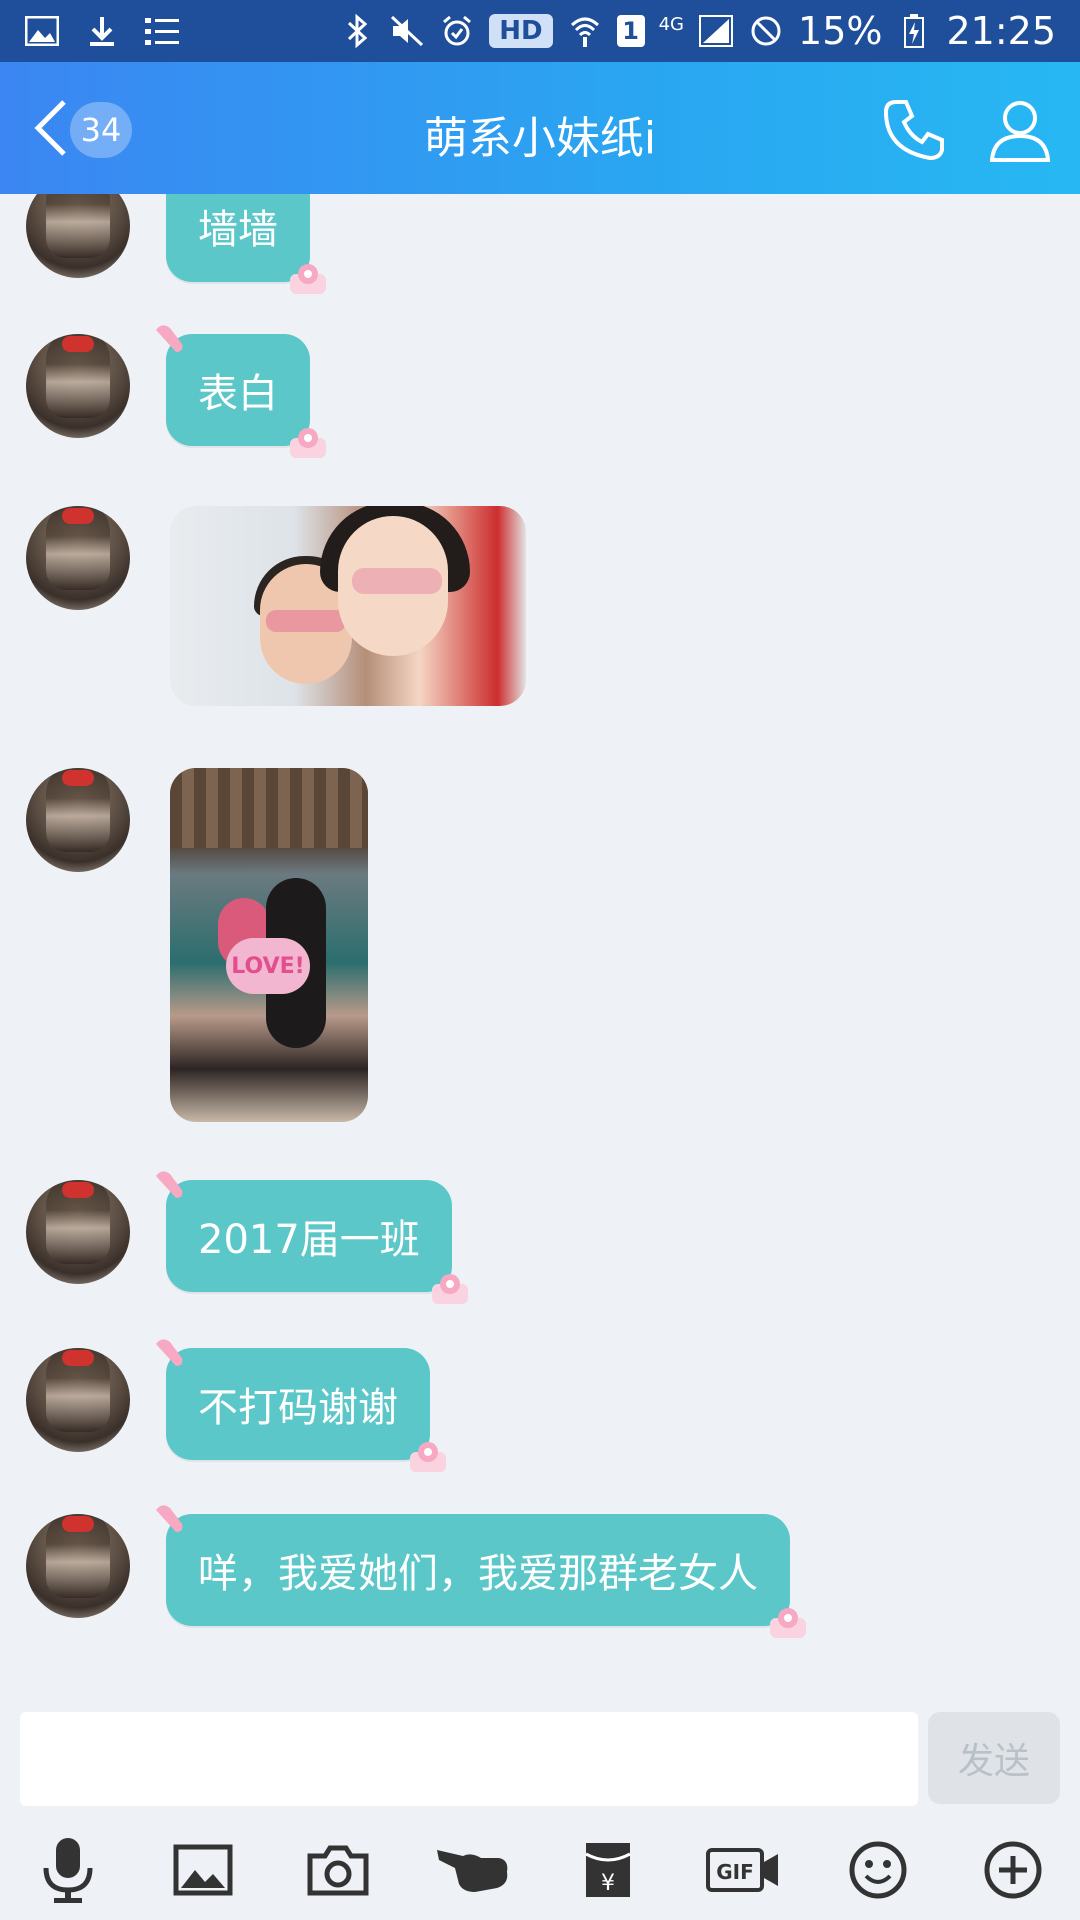  What do you see at coordinates (42, 31) in the screenshot?
I see `gallery-notification-icon` at bounding box center [42, 31].